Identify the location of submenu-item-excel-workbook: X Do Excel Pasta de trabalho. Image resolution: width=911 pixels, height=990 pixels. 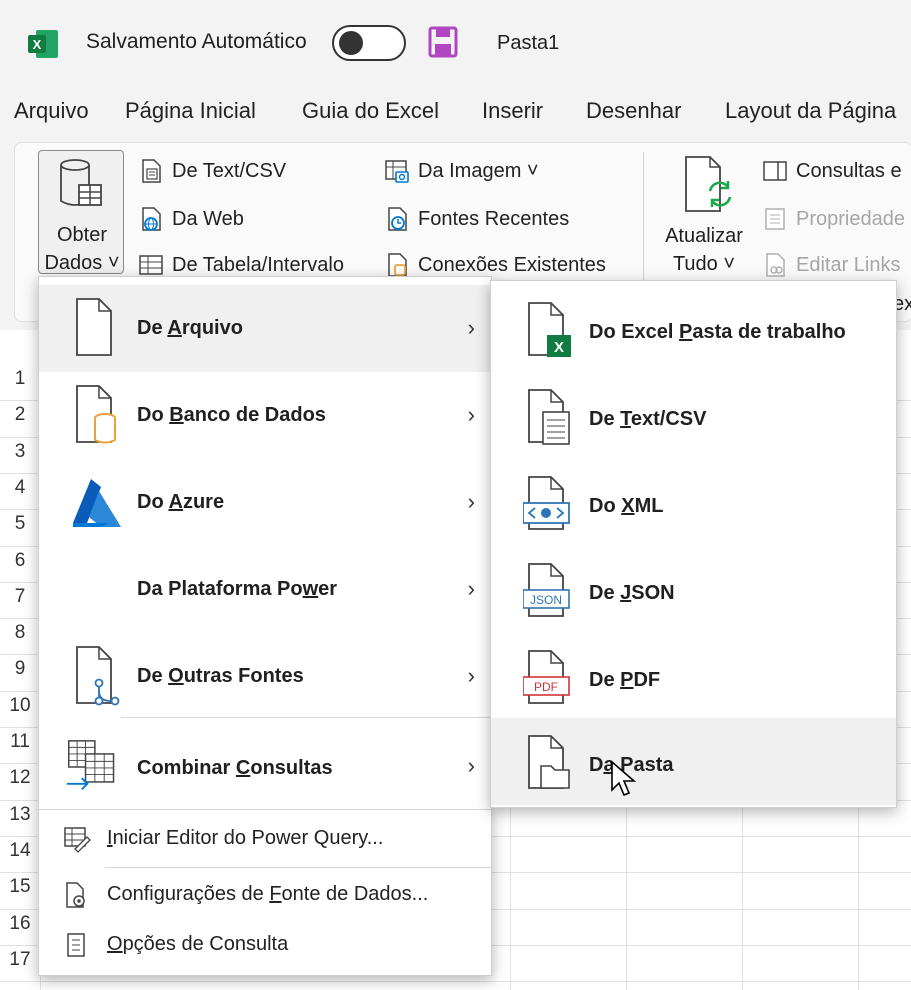
(693, 330).